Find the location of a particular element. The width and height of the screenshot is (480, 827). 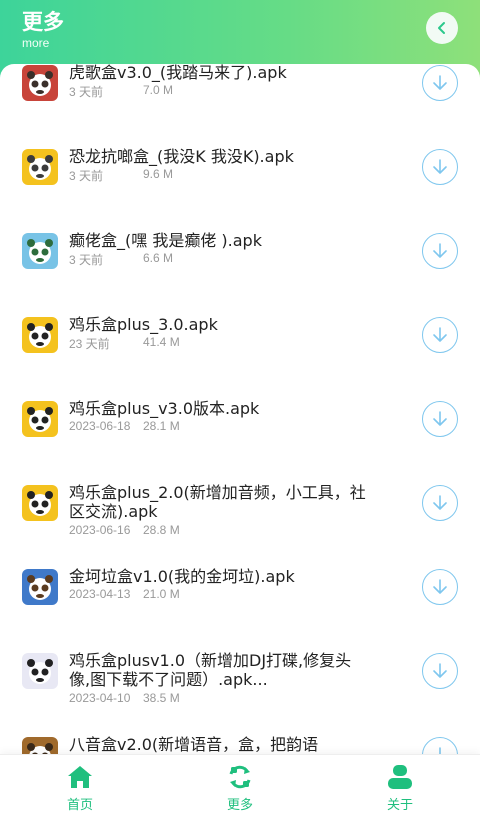

file-size: 38.5 M is located at coordinates (161, 698).